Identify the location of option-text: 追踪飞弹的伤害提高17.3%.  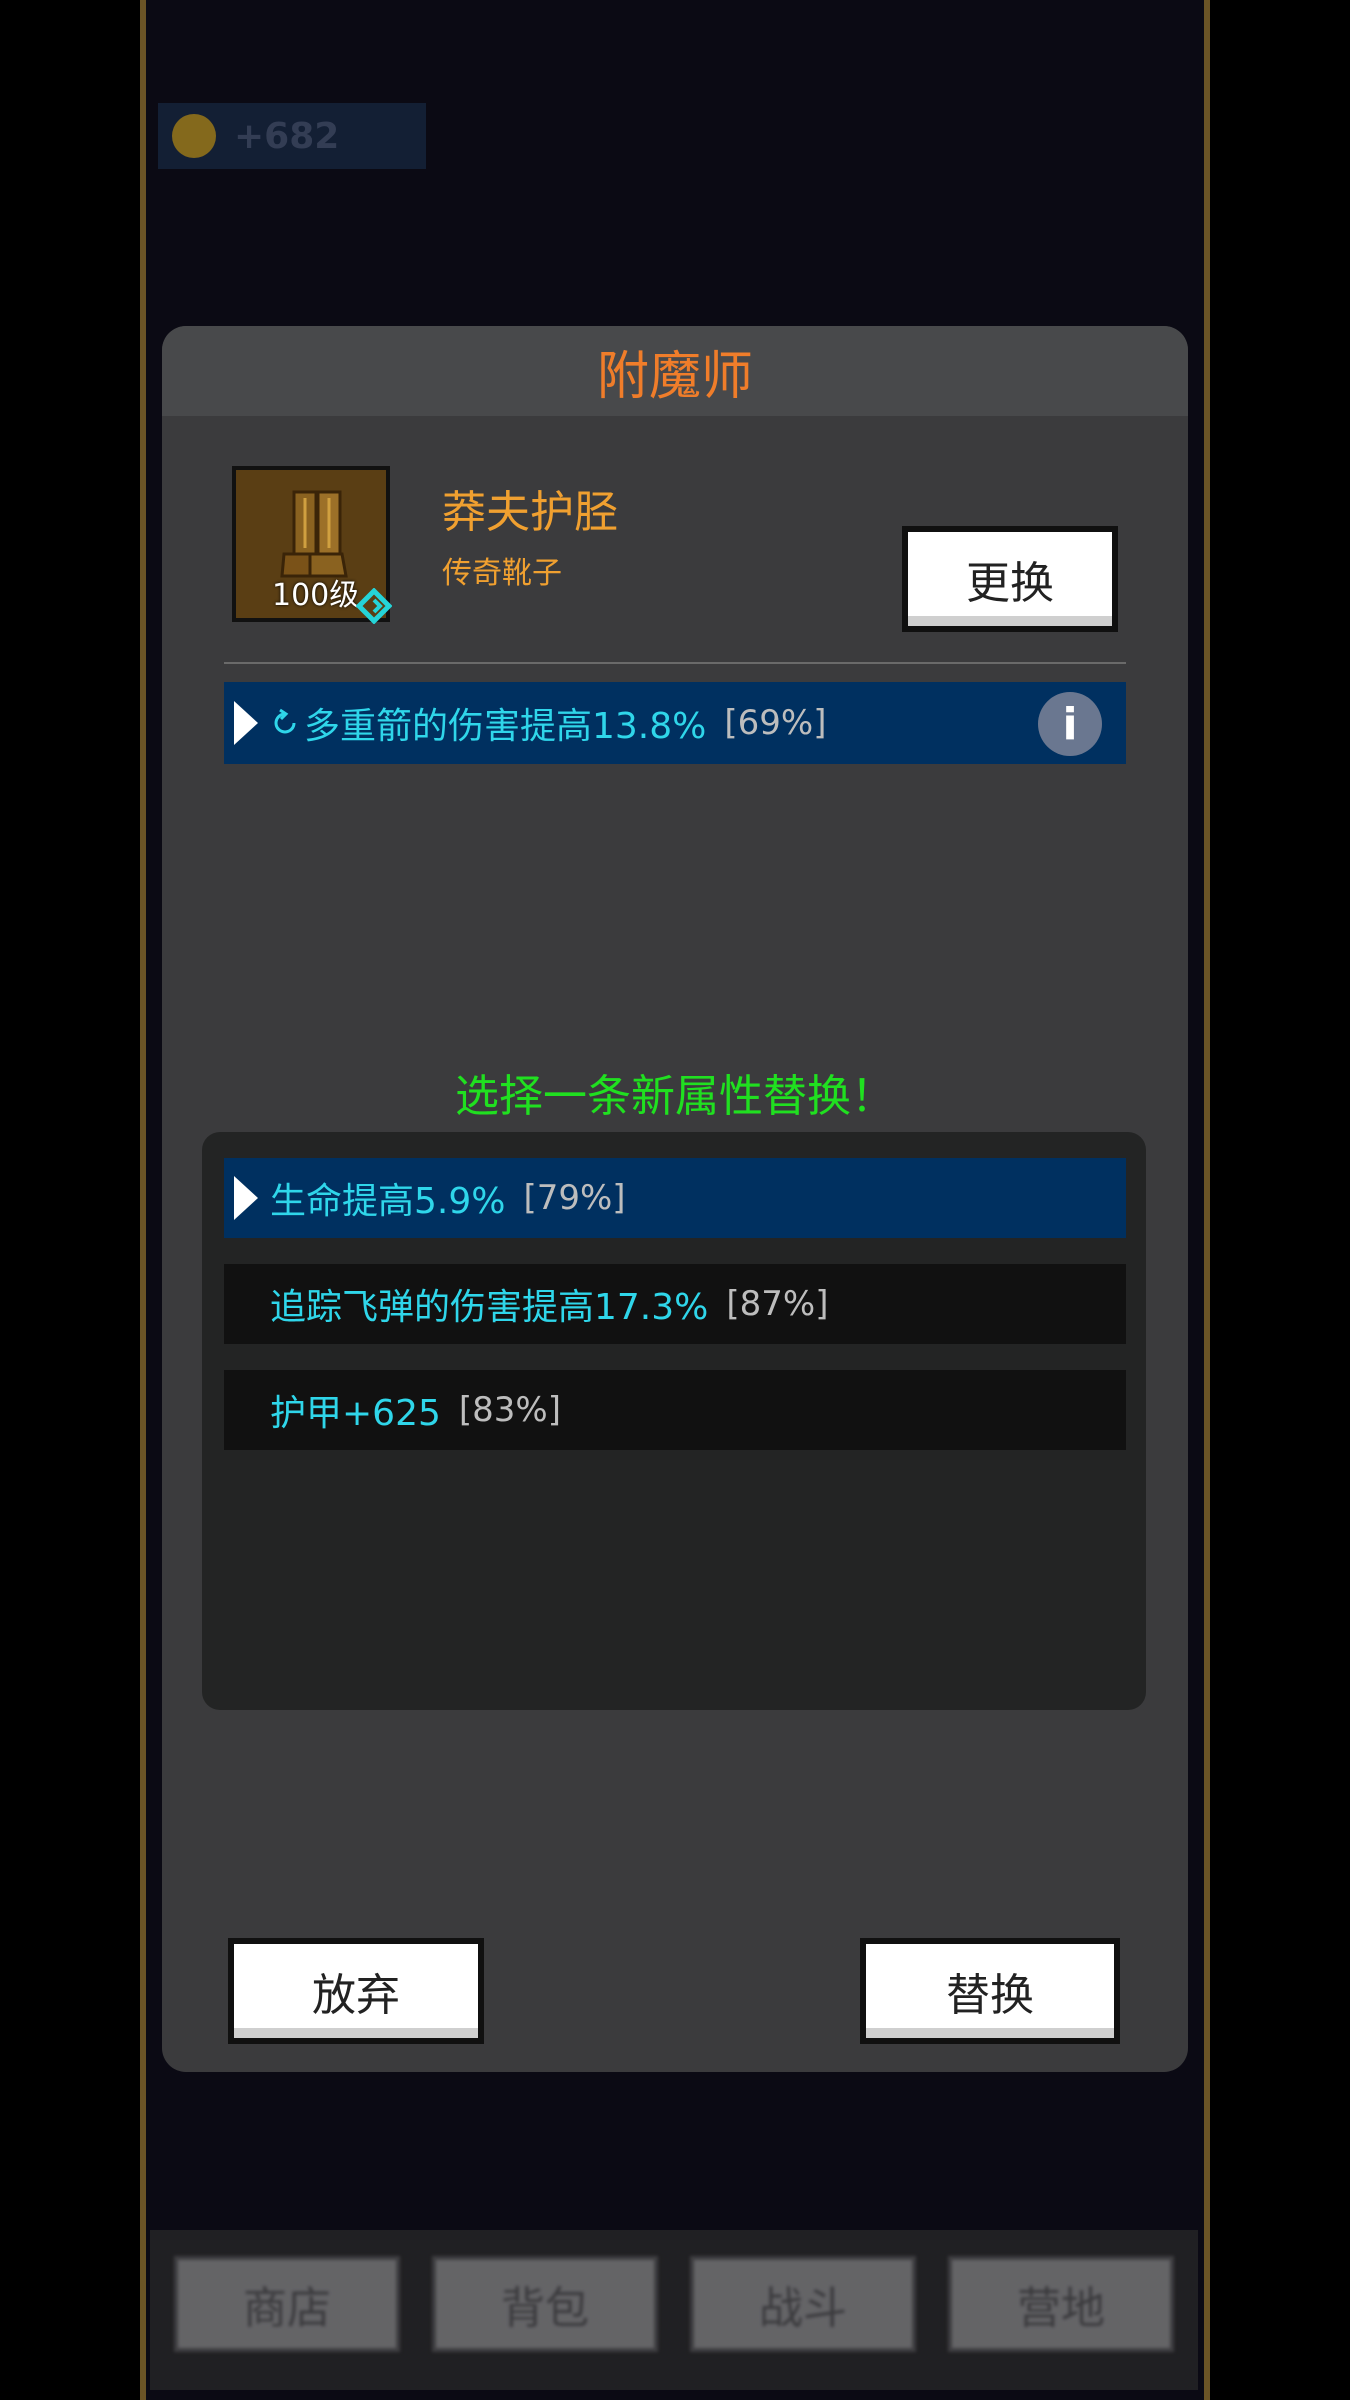
(489, 1307).